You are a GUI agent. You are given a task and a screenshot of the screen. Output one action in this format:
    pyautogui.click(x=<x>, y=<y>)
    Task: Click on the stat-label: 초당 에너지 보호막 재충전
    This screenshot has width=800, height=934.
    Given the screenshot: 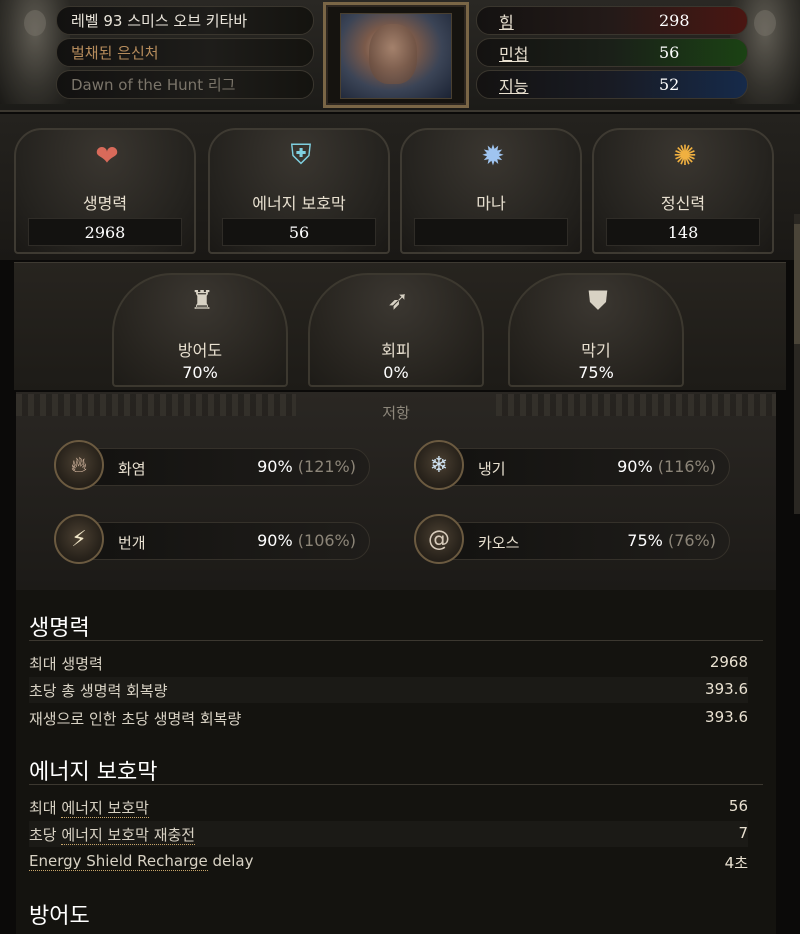 What is the action you would take?
    pyautogui.click(x=112, y=834)
    